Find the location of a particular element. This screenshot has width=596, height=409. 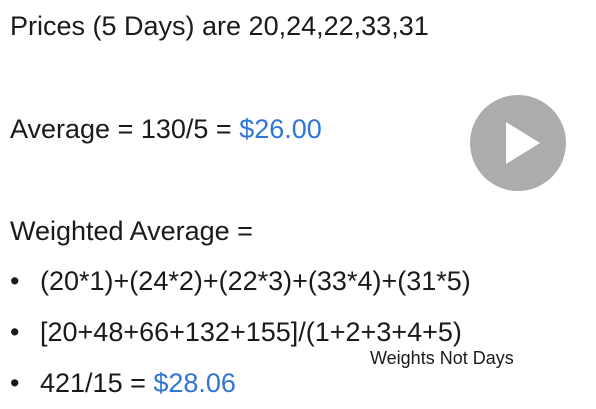

bullet-item: • 421/15 = $28.06 is located at coordinates (123, 383).